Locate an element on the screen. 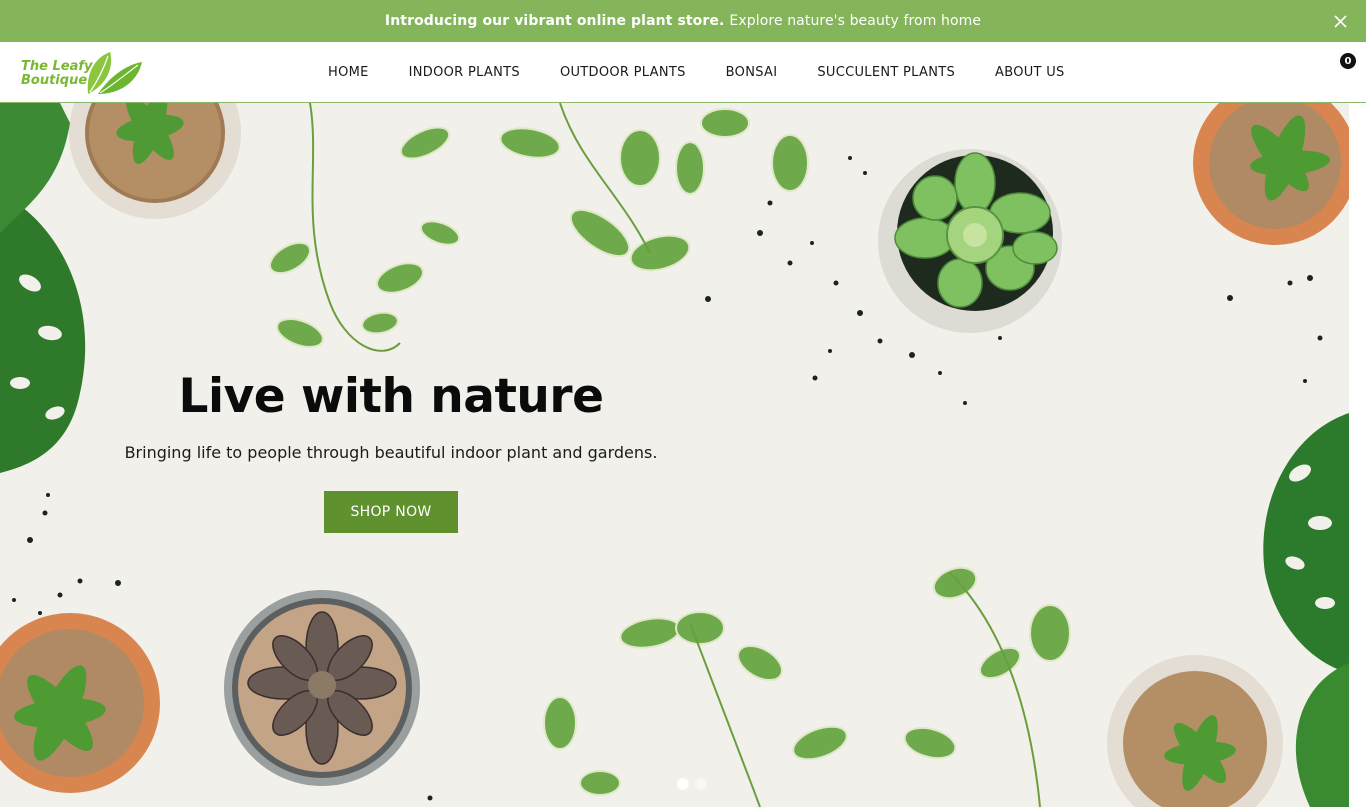  leaf-icon is located at coordinates (114, 73).